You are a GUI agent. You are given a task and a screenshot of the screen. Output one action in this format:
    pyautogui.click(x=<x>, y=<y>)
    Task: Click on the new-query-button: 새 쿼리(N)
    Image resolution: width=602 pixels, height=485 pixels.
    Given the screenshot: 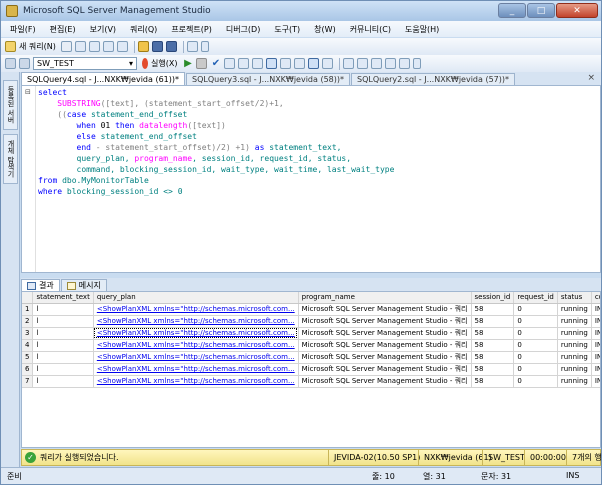 What is the action you would take?
    pyautogui.click(x=37, y=46)
    